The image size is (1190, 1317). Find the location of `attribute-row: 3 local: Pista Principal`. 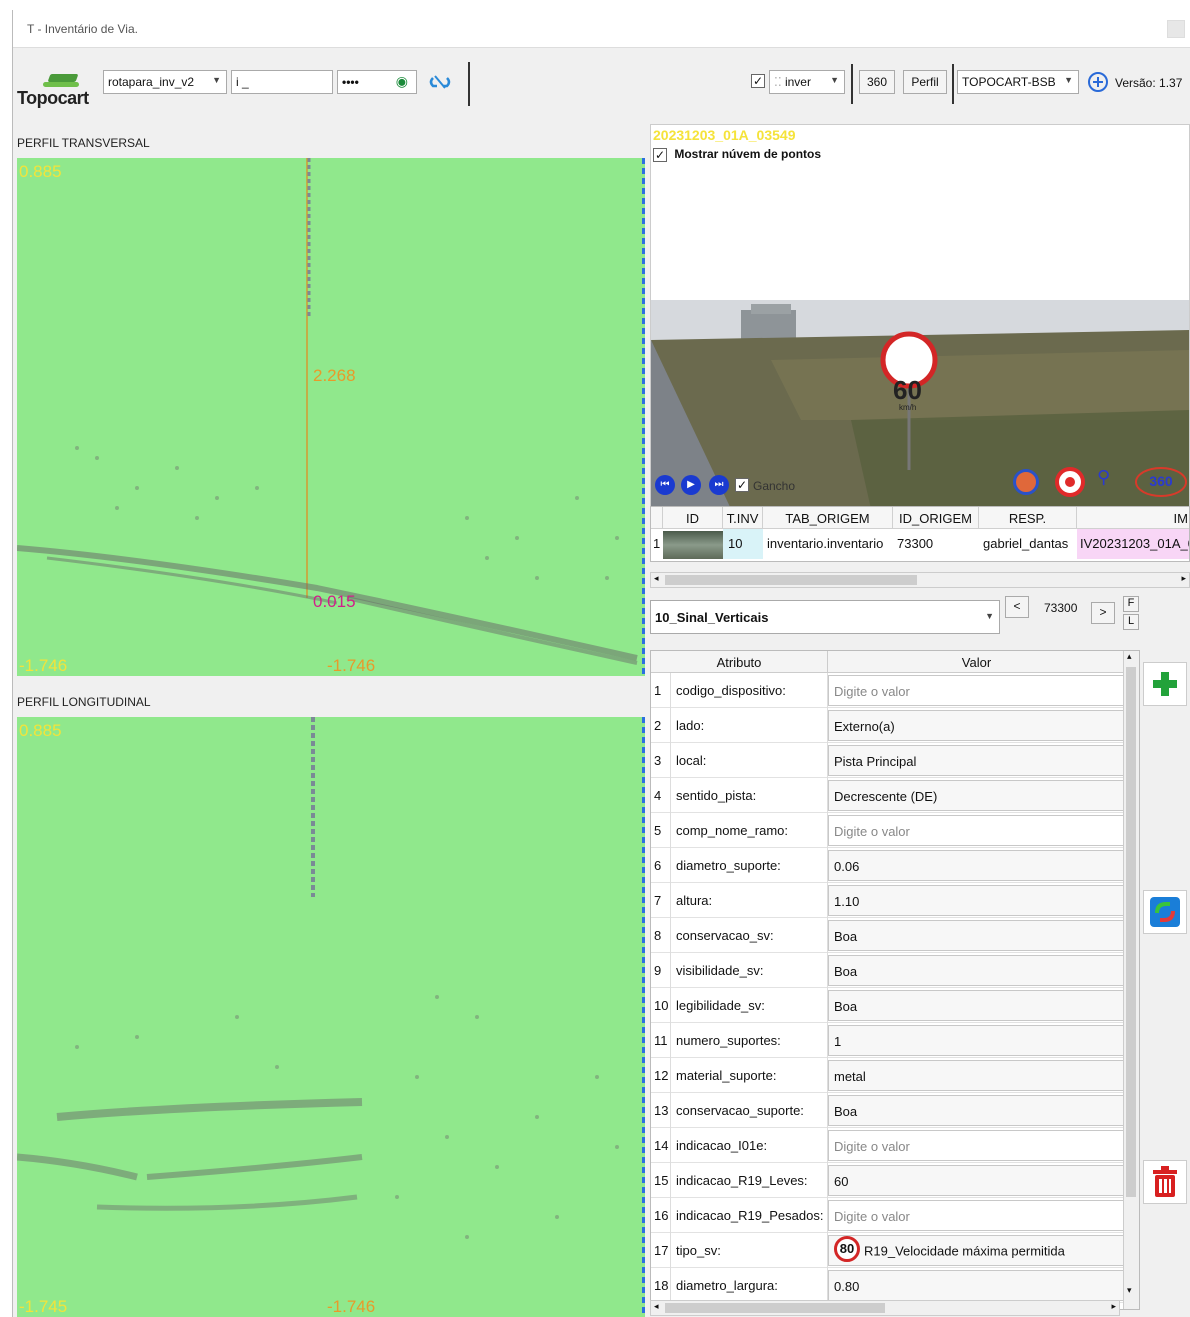

attribute-row: 3 local: Pista Principal is located at coordinates (895, 760).